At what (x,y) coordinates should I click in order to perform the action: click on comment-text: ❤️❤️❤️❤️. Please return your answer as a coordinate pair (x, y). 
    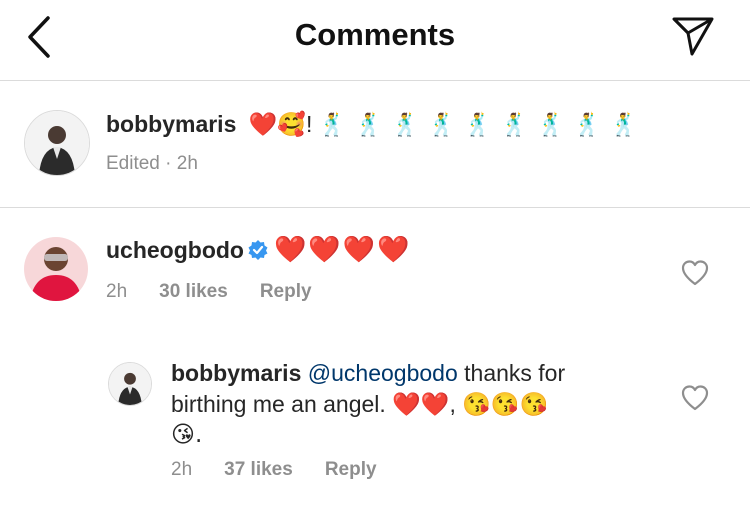
    Looking at the image, I should click on (342, 250).